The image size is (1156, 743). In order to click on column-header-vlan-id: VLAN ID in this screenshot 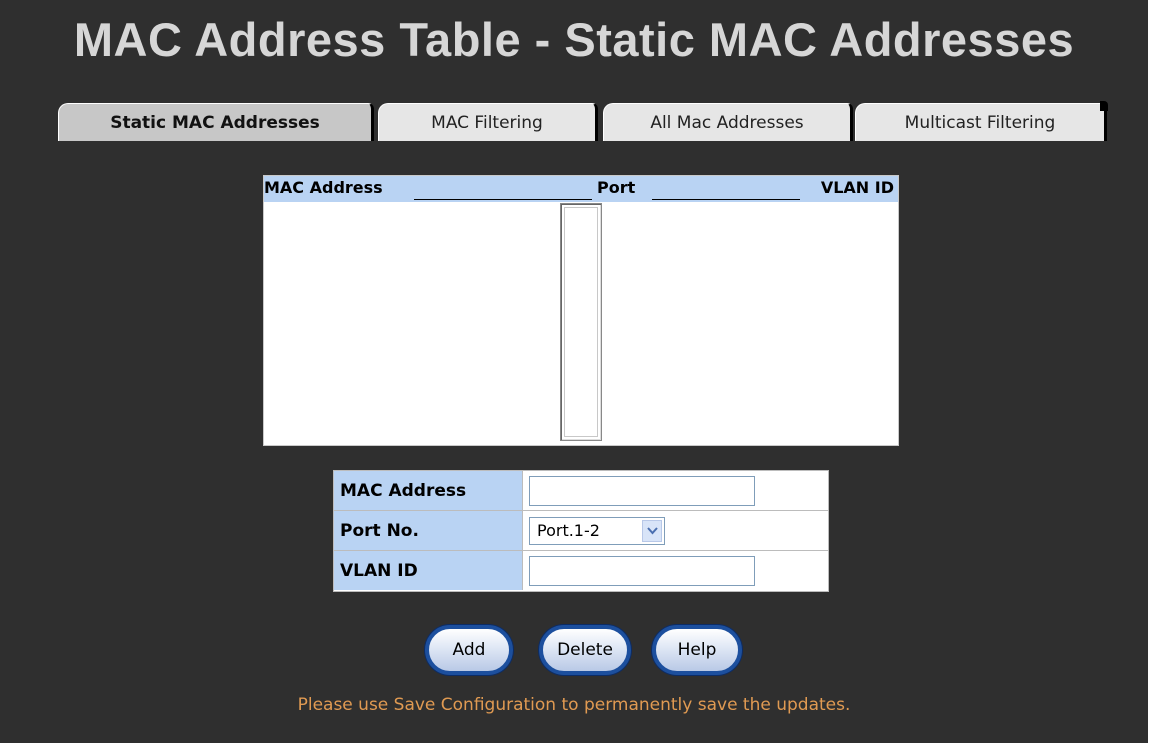, I will do `click(857, 187)`.